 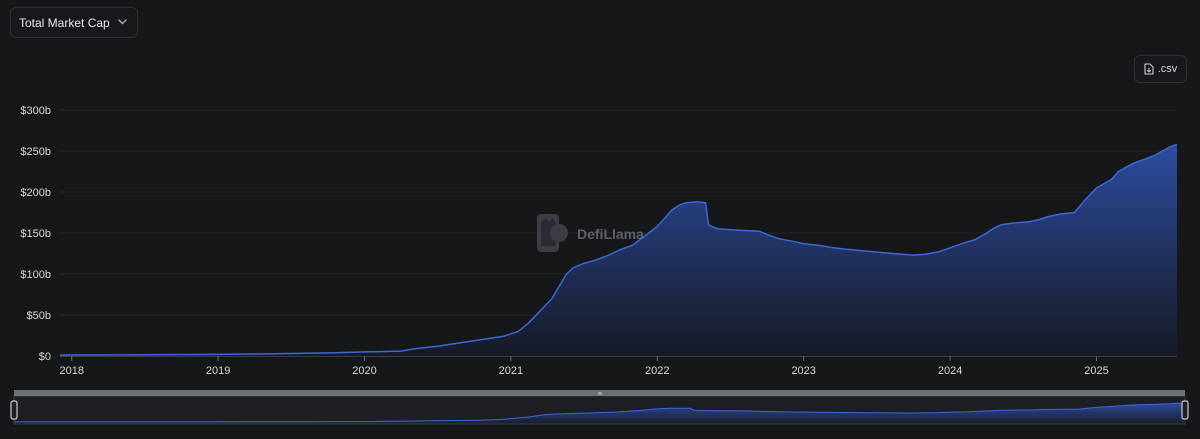 What do you see at coordinates (45, 357) in the screenshot?
I see `y-tick-label: $0` at bounding box center [45, 357].